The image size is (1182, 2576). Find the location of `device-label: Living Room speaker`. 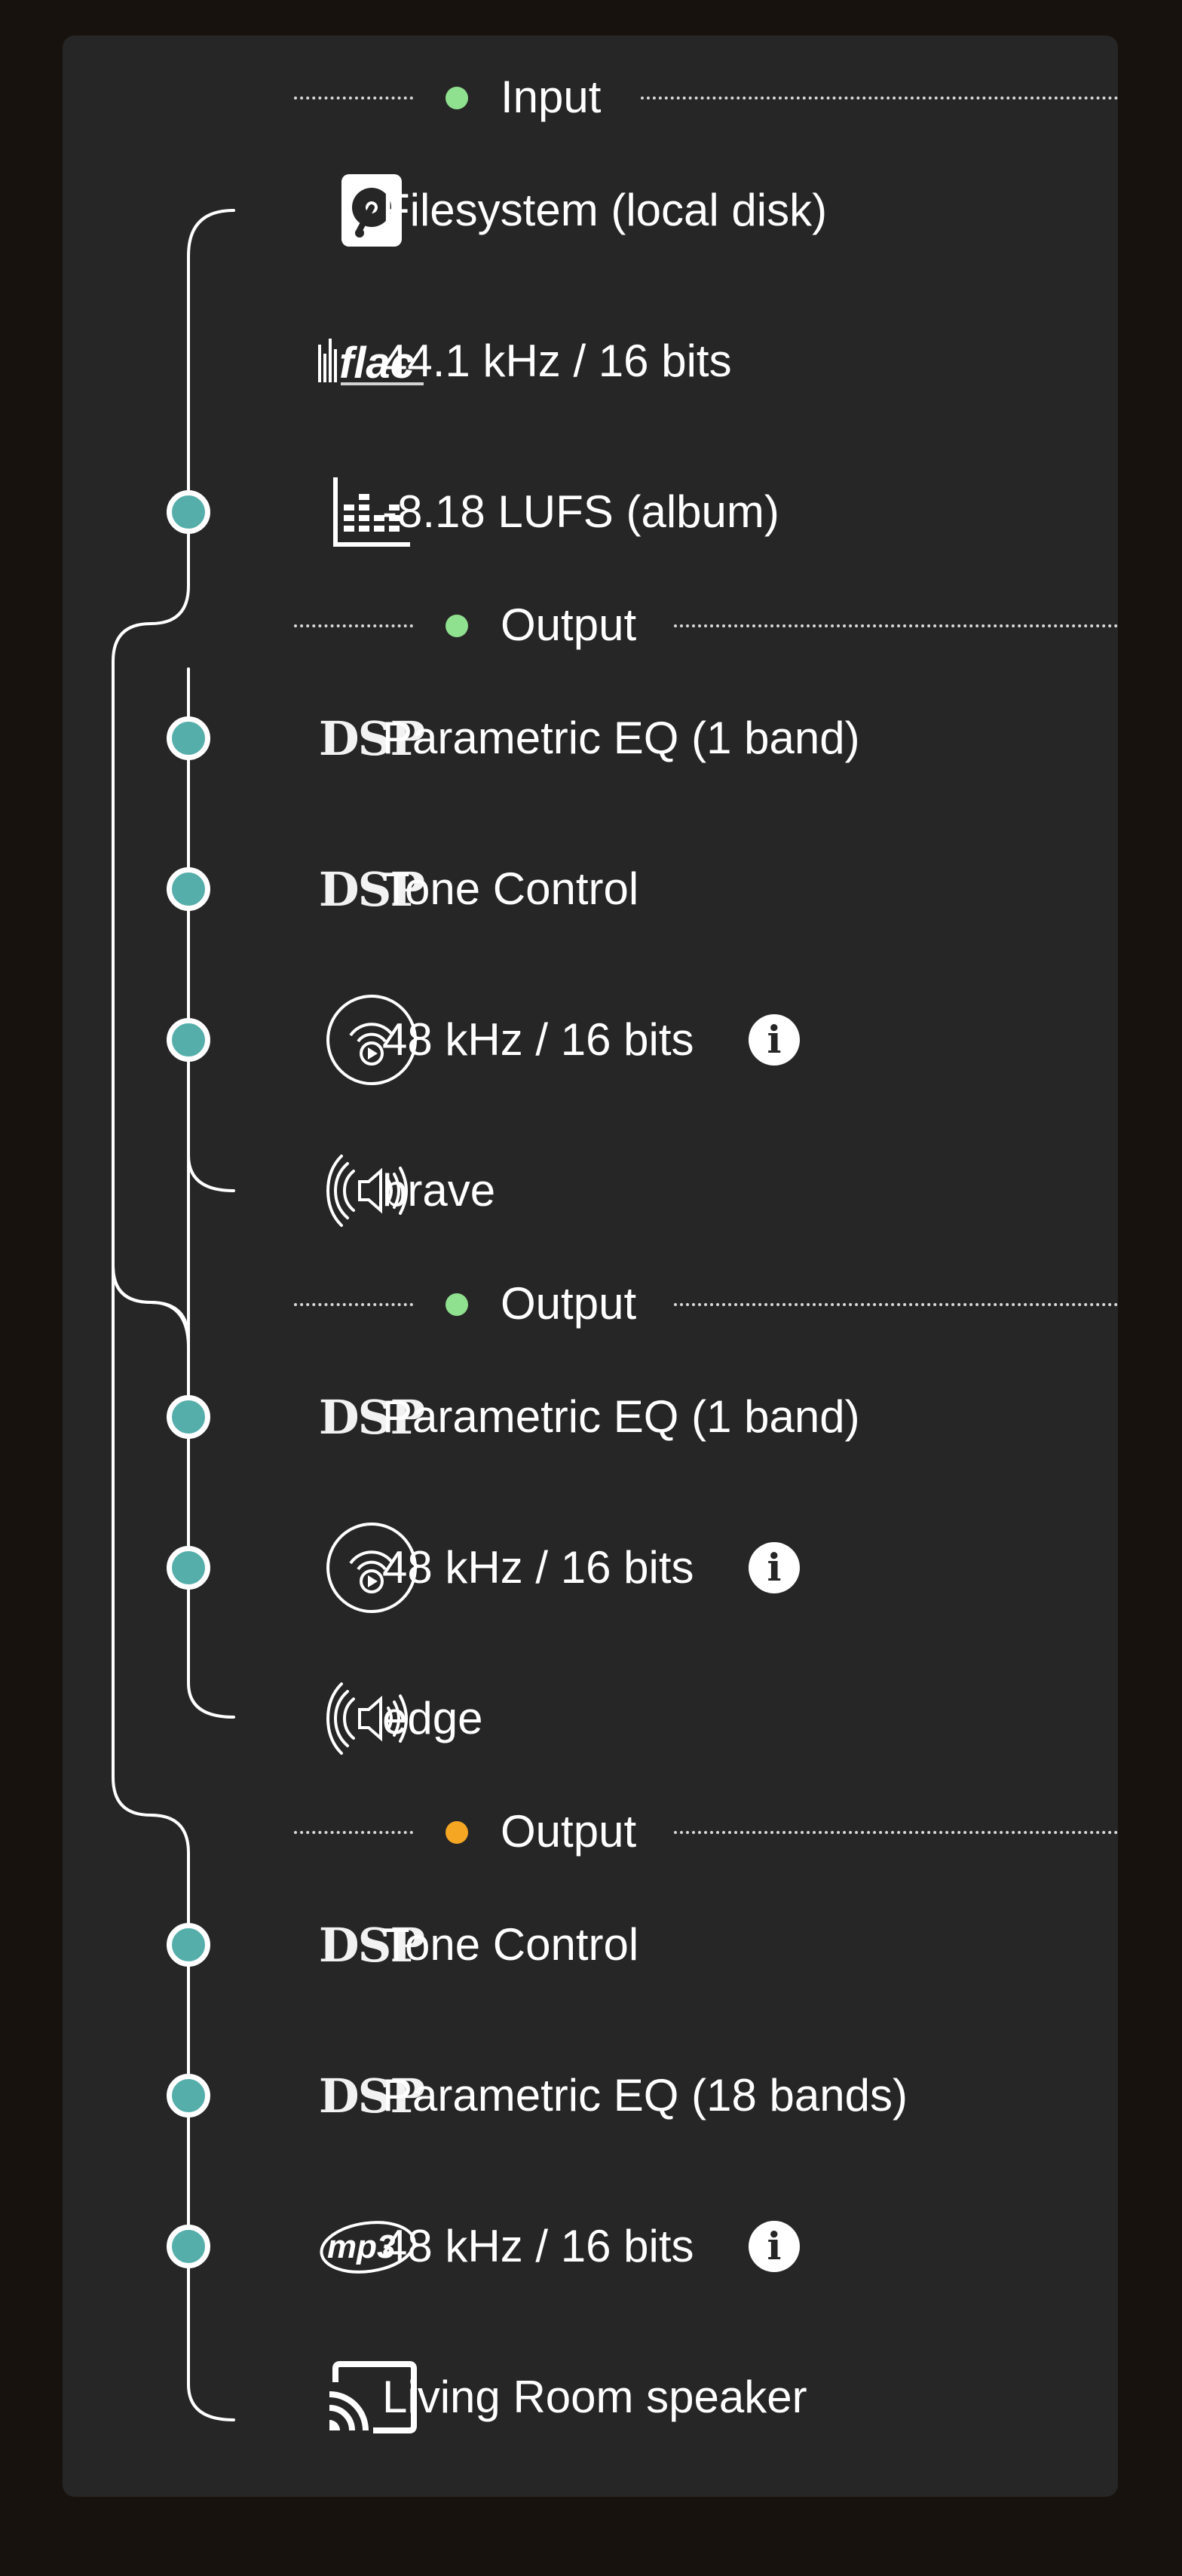

device-label: Living Room speaker is located at coordinates (594, 2397).